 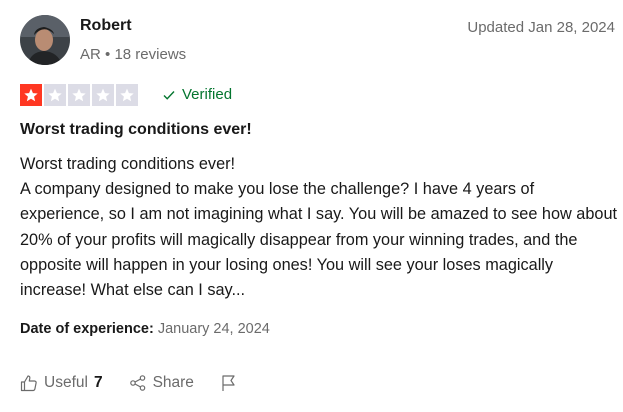 I want to click on flag-icon, so click(x=229, y=383).